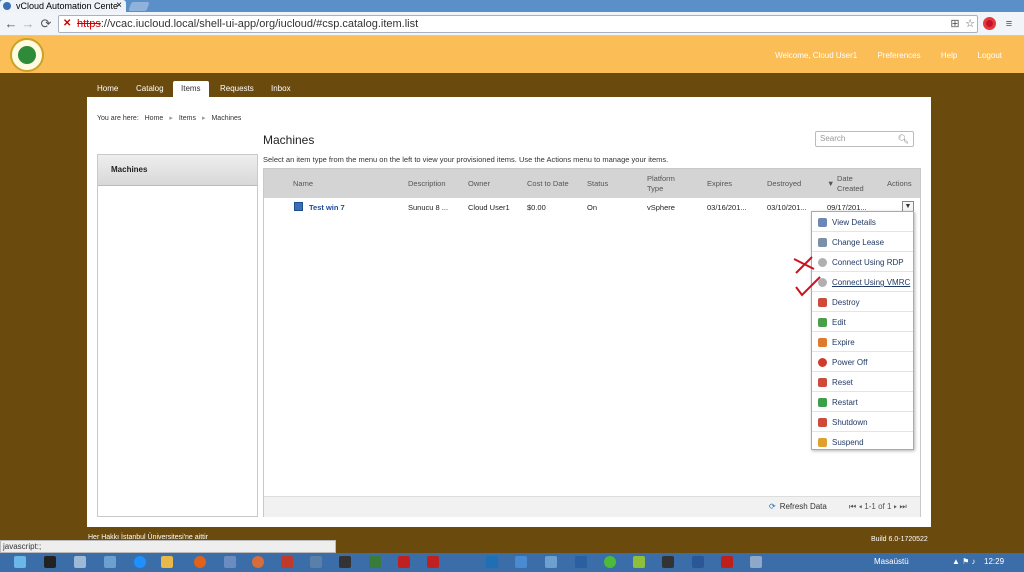 Image resolution: width=1024 pixels, height=572 pixels. What do you see at coordinates (896, 506) in the screenshot?
I see `next-page-icon: ▸` at bounding box center [896, 506].